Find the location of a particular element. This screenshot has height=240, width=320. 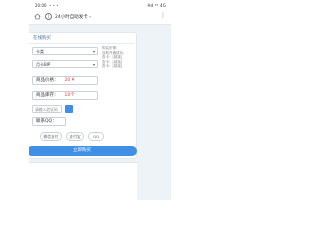

price-label: 商品价格： is located at coordinates (47, 80).